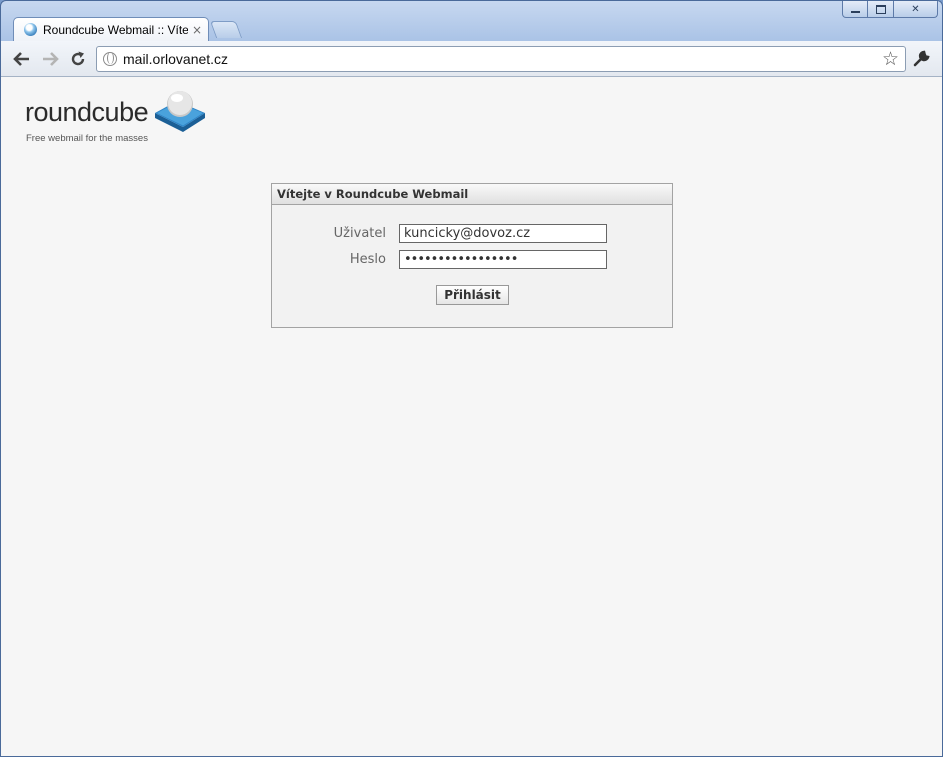 The width and height of the screenshot is (943, 757). I want to click on globe-icon, so click(110, 59).